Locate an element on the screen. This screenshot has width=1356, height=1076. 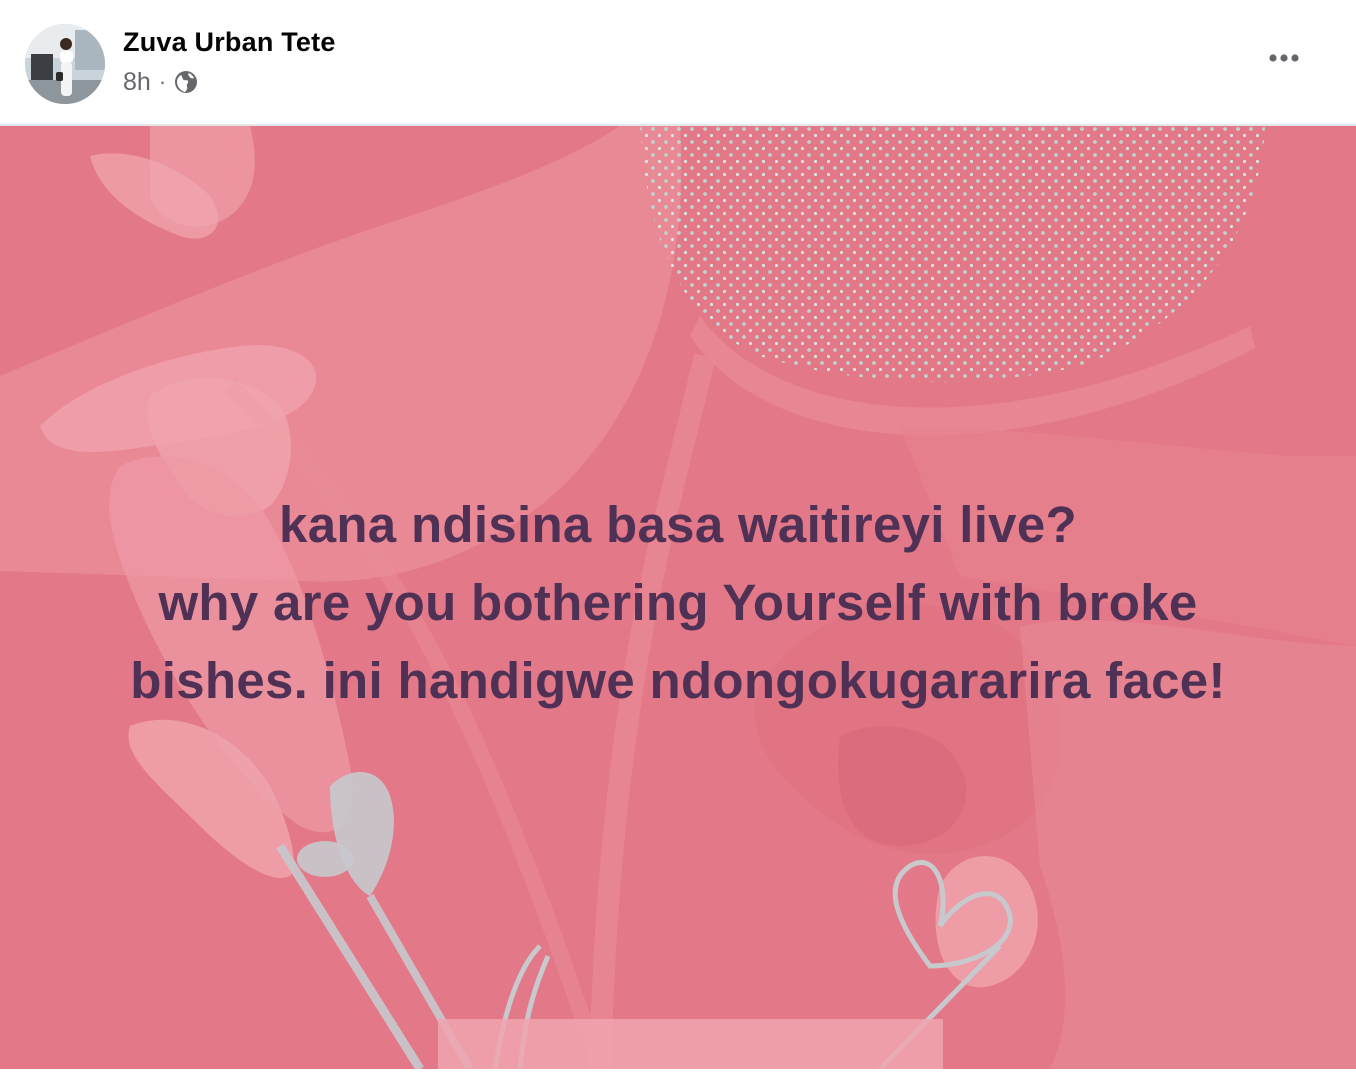
author-avatar is located at coordinates (65, 64).